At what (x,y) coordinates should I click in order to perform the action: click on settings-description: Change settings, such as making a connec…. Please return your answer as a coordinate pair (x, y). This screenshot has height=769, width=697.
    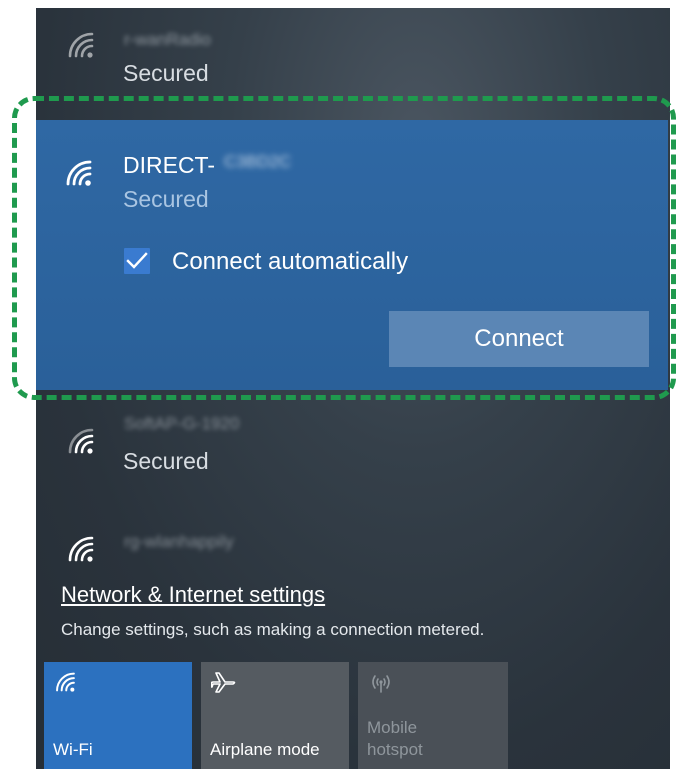
    Looking at the image, I should click on (273, 629).